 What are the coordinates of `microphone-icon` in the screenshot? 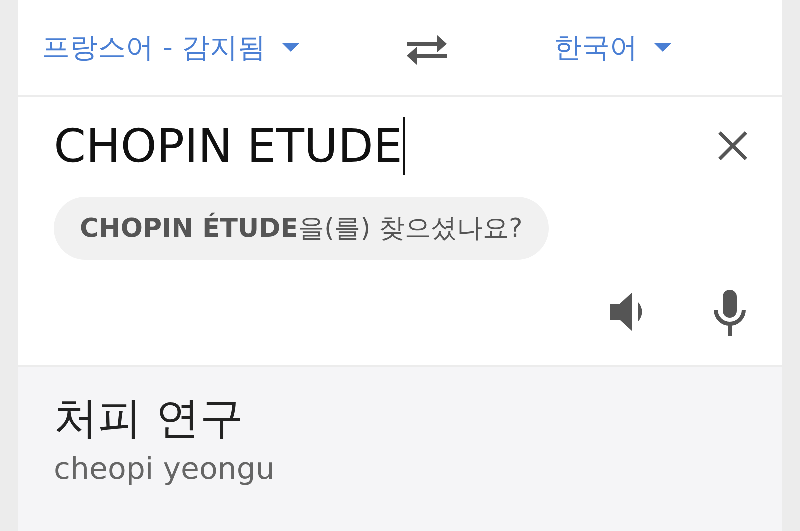 It's located at (730, 313).